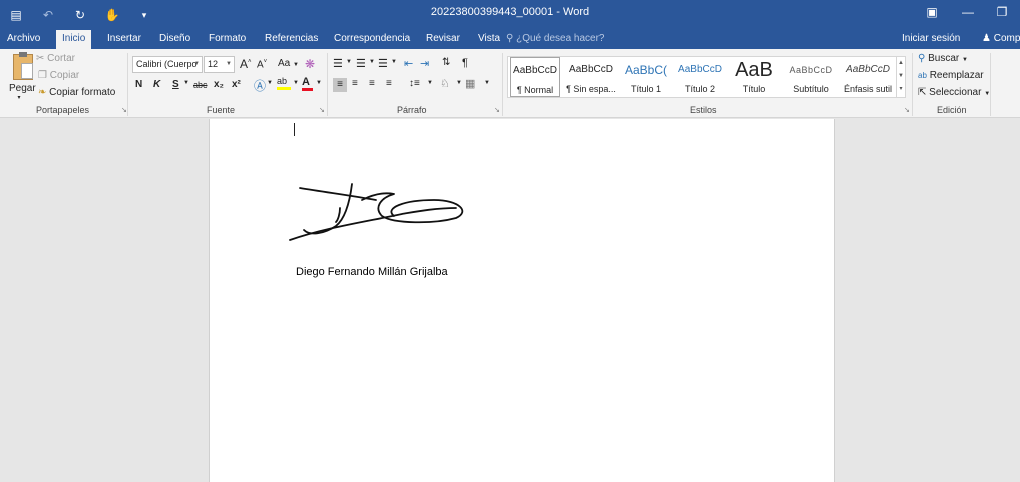 The image size is (1020, 482). I want to click on highlight-button: ab, so click(284, 83).